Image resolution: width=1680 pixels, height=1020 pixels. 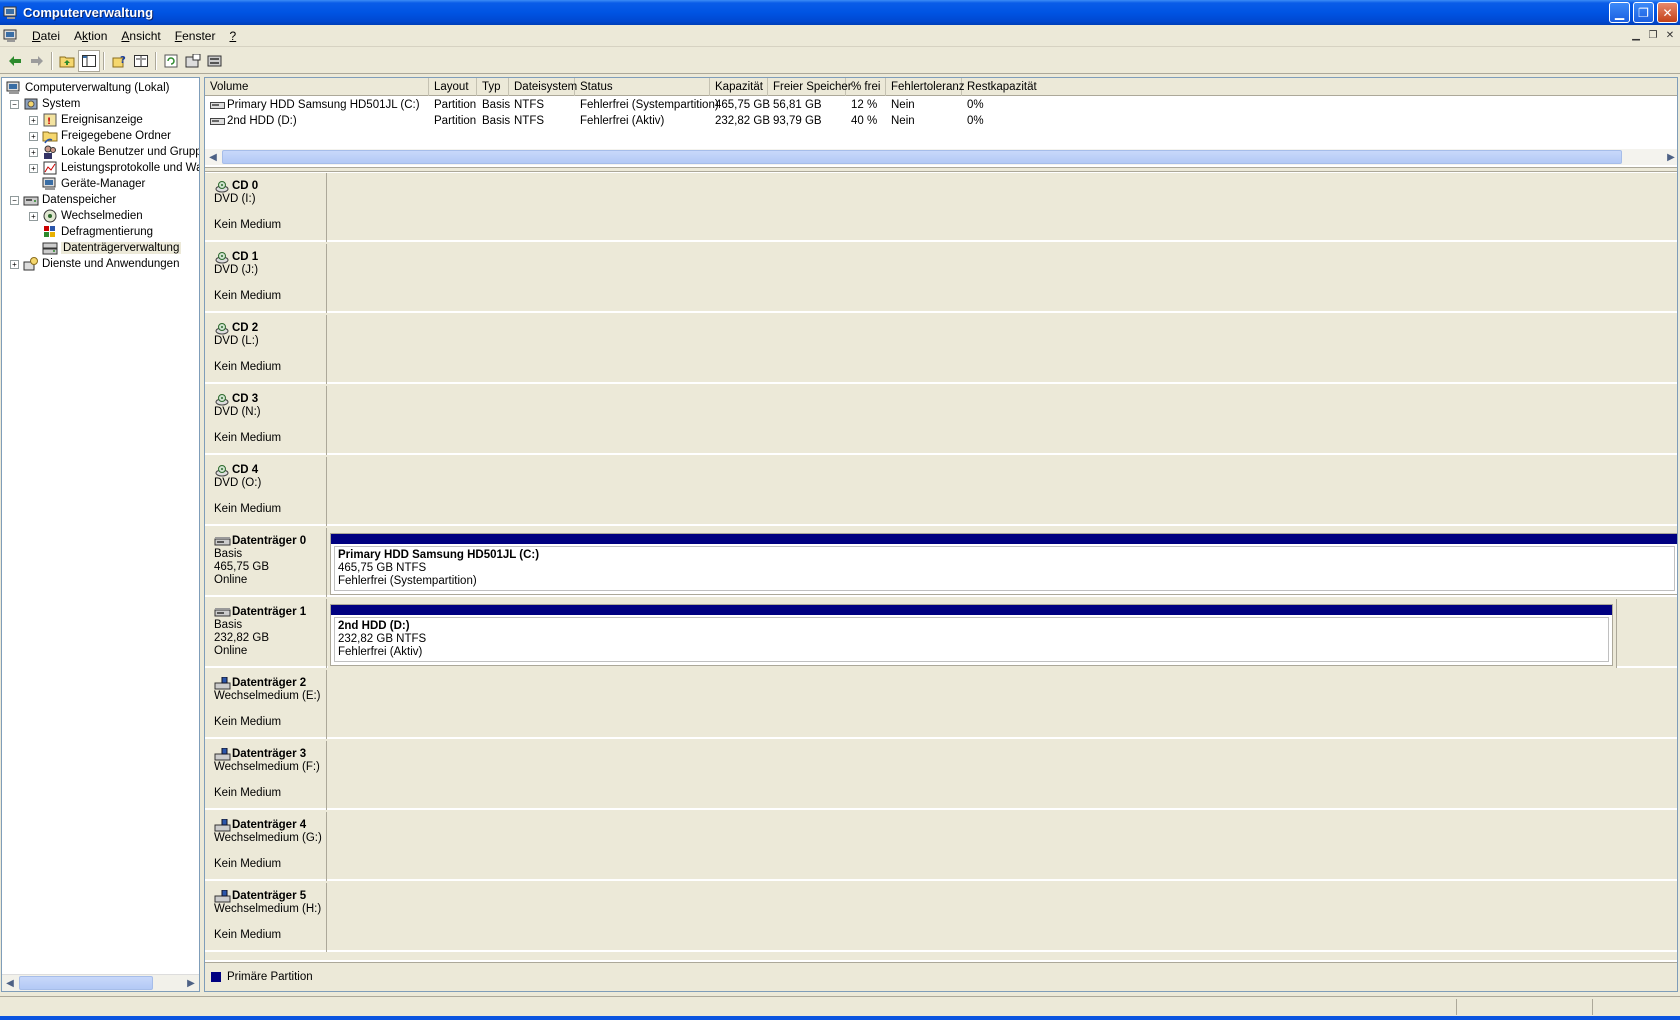 I want to click on disk-label: CD 1 DVD (J:) Kein Medium, so click(x=266, y=278).